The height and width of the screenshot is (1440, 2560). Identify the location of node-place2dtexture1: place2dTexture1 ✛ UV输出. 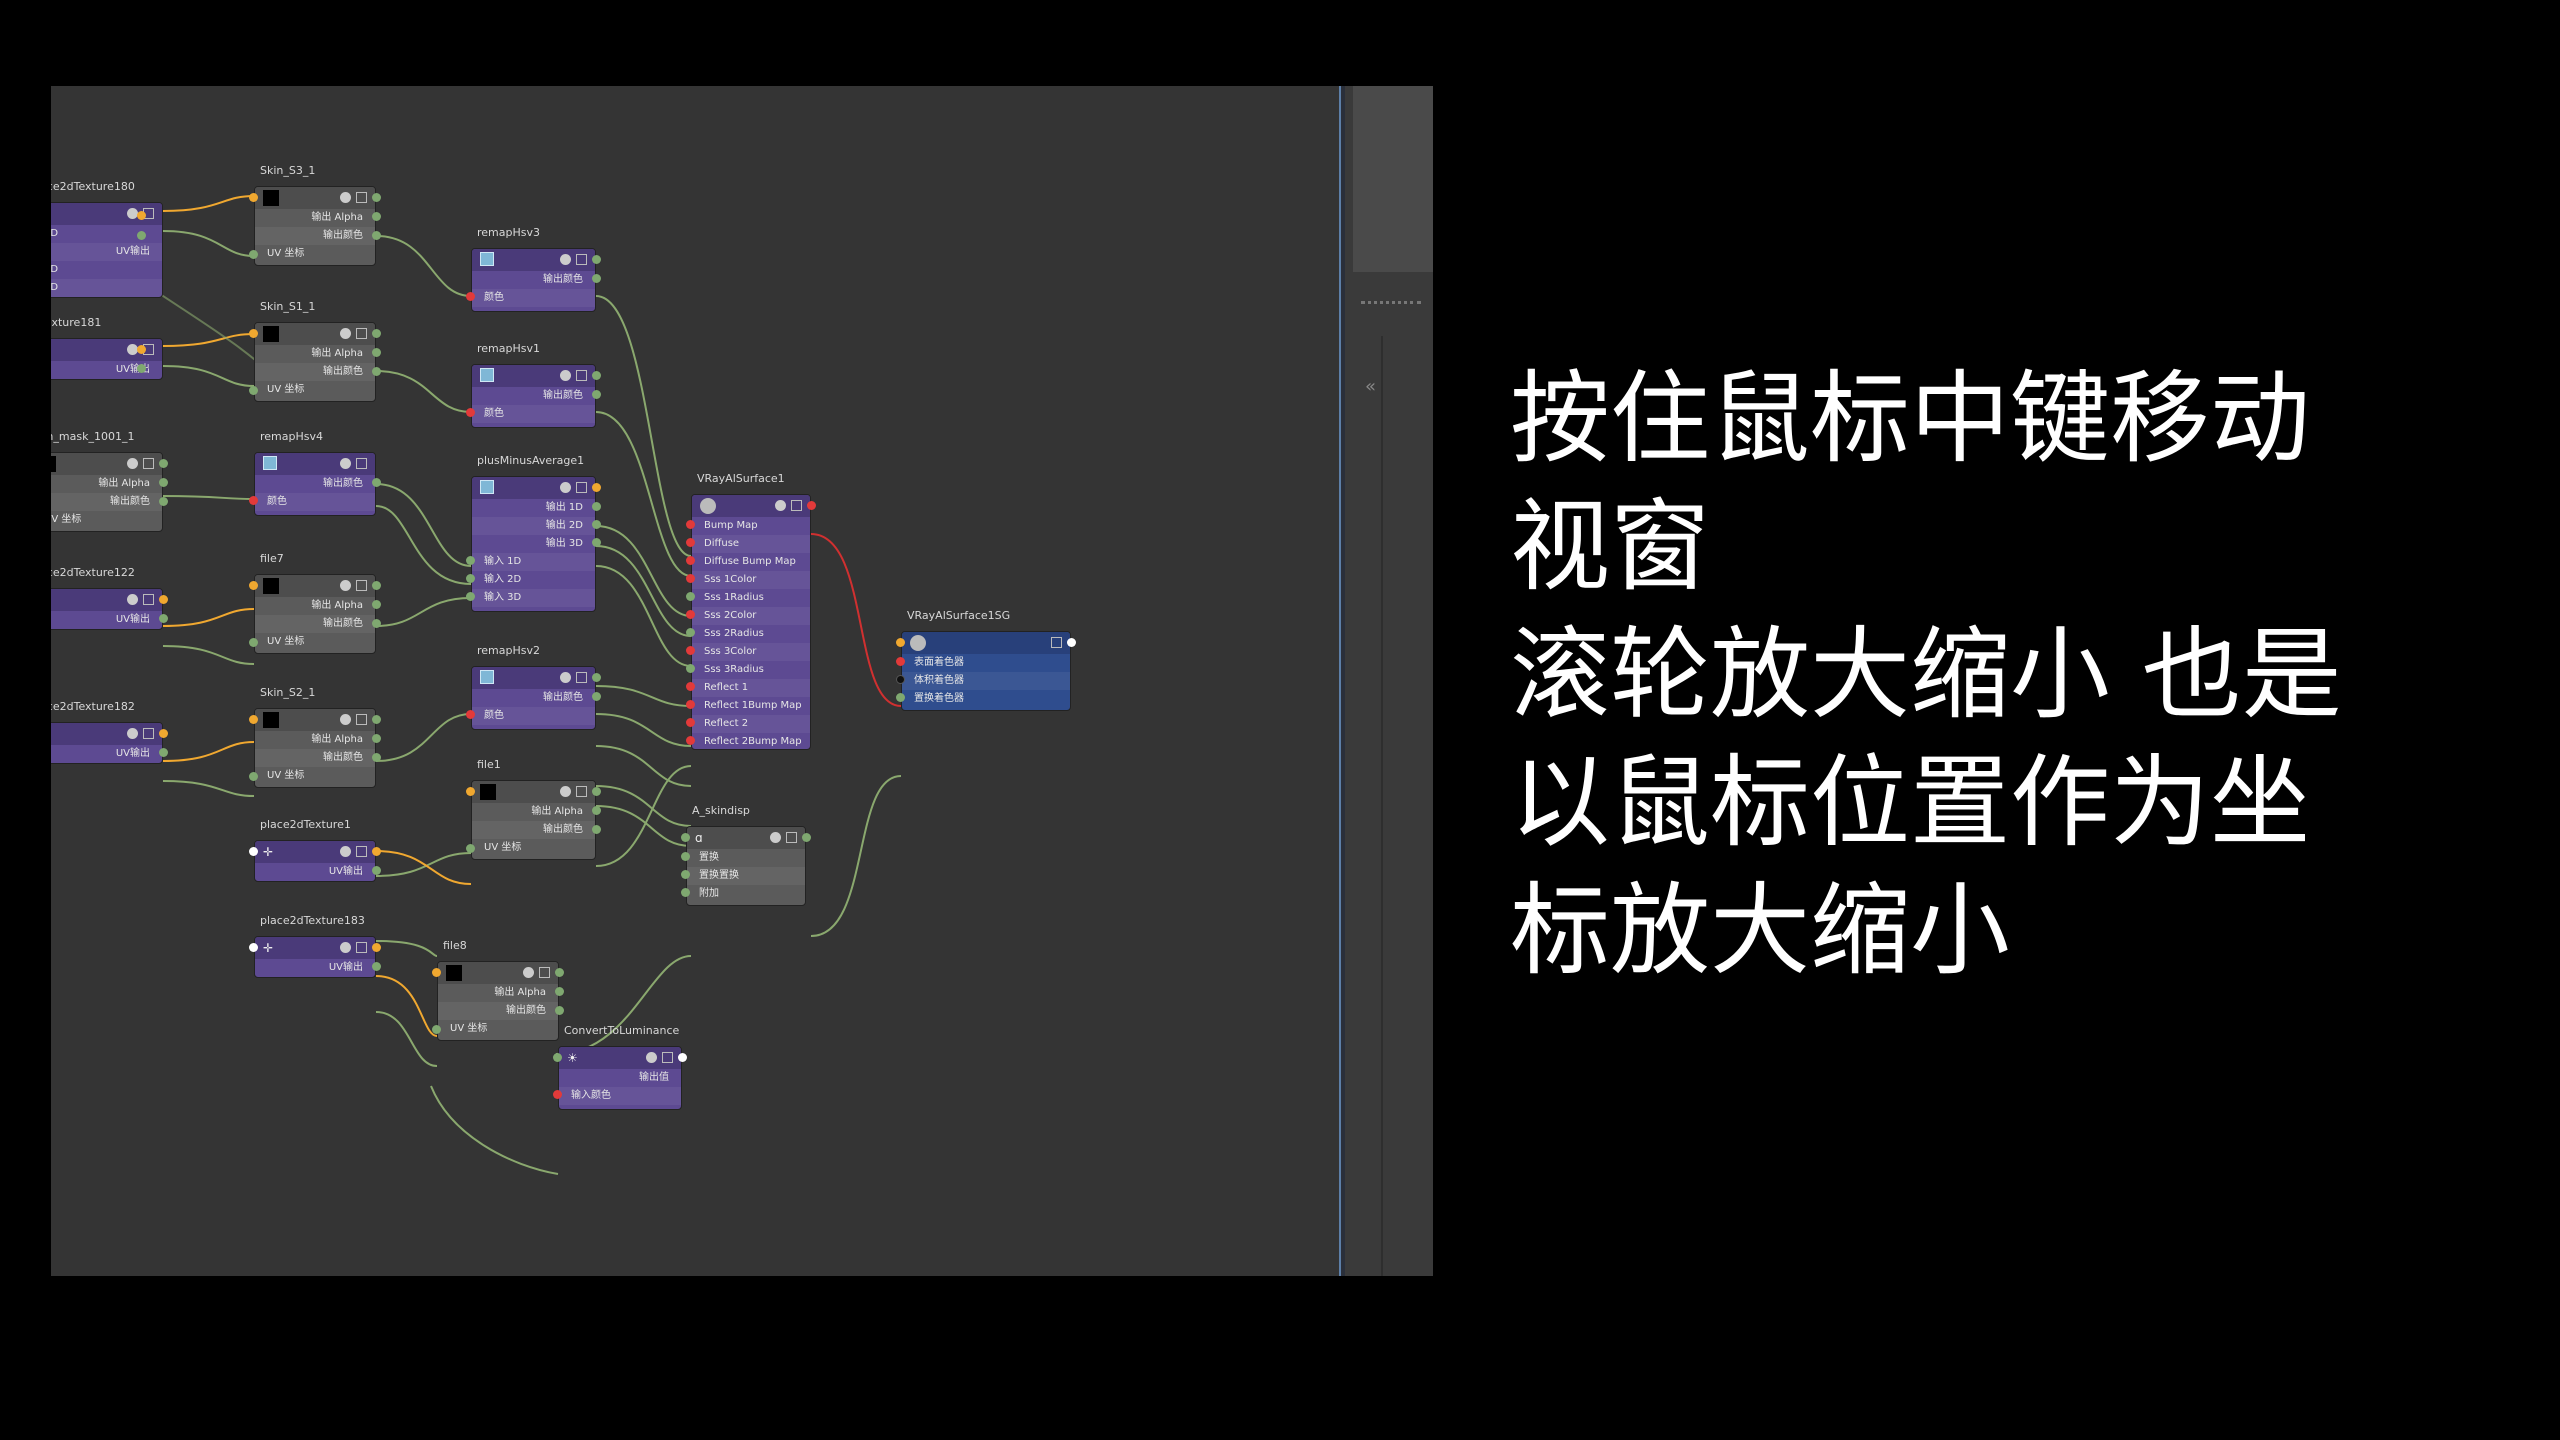
(315, 850).